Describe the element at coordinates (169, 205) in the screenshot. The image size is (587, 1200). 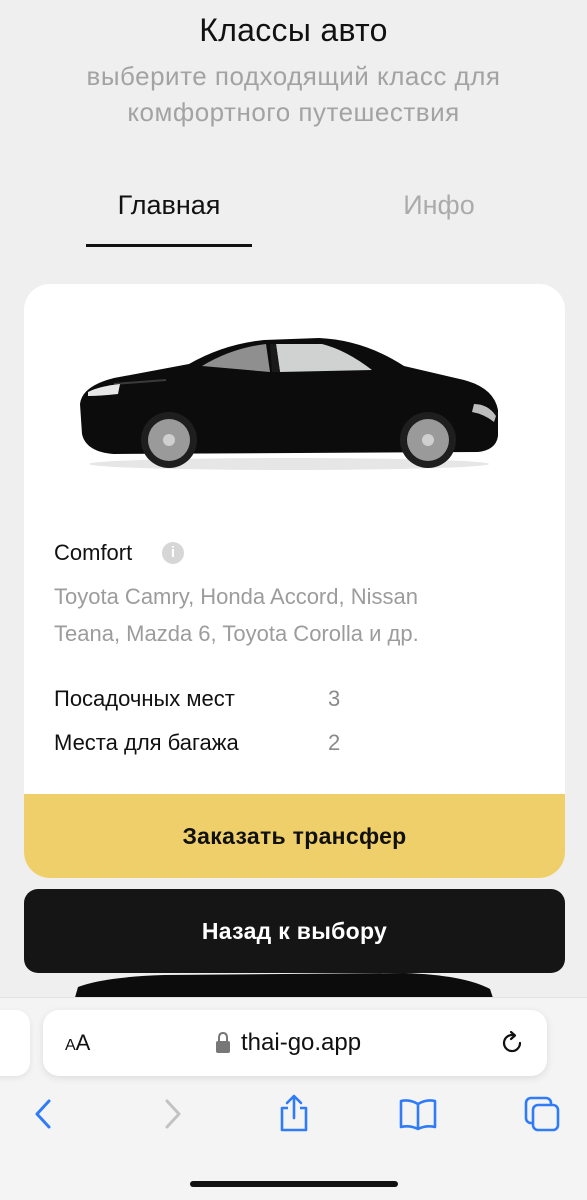
I see `tab-main: Главная` at that location.